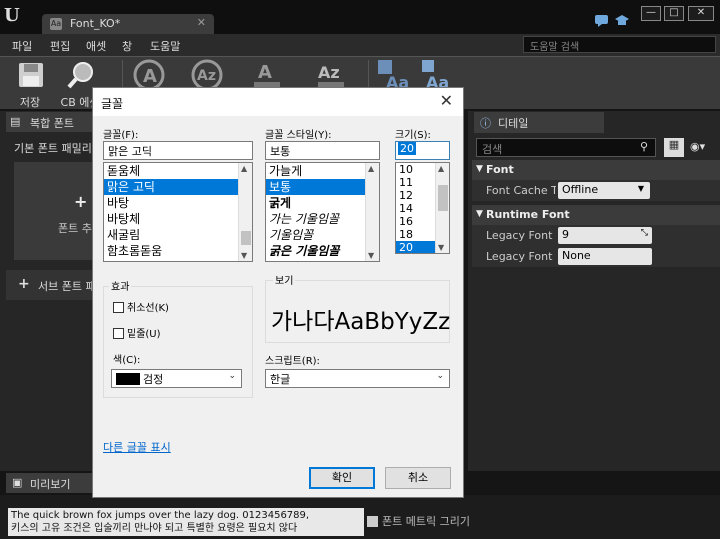 The width and height of the screenshot is (720, 539). Describe the element at coordinates (178, 171) in the screenshot. I see `font-list-item: 돋움체` at that location.